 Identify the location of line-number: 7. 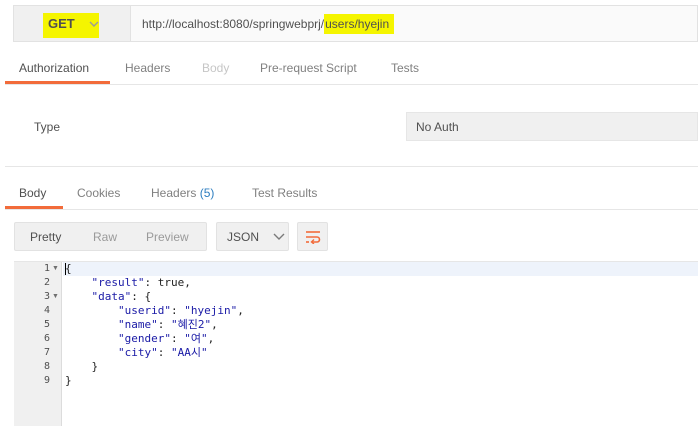
(46, 352).